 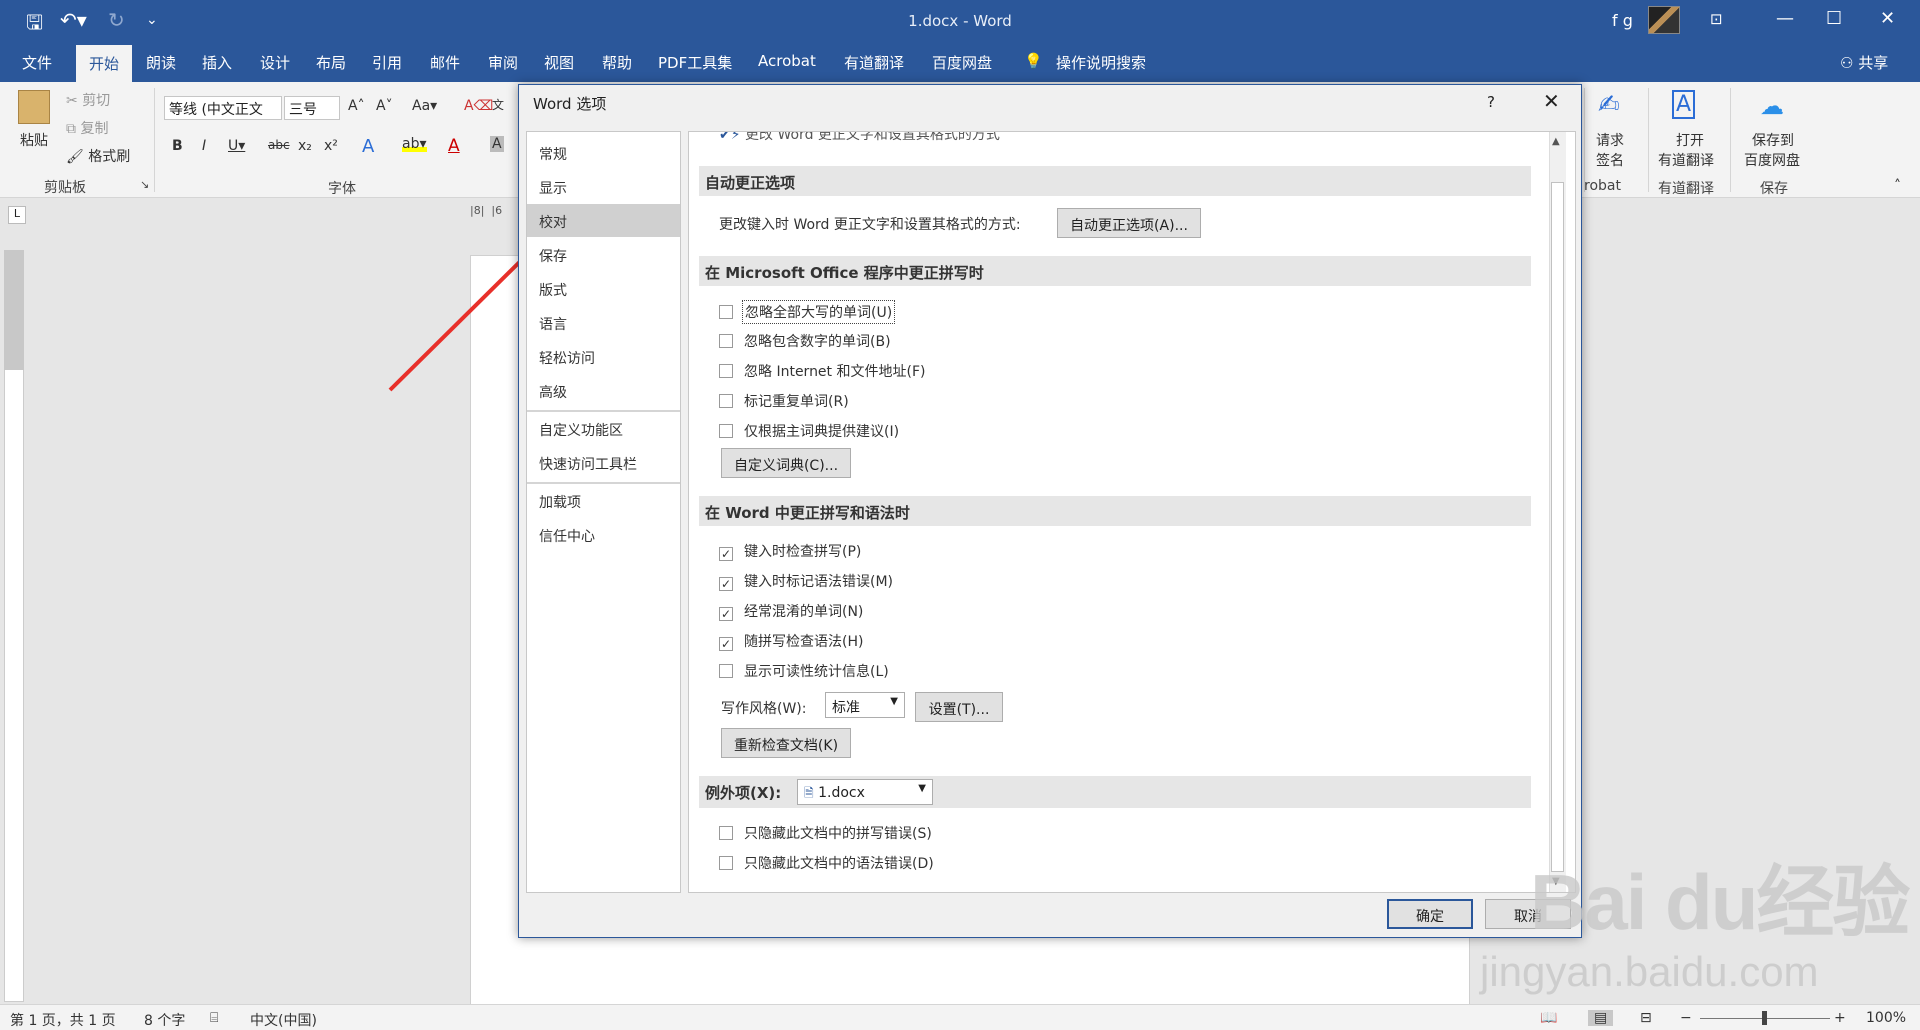 What do you see at coordinates (37, 62) in the screenshot?
I see `tab-file: 文件` at bounding box center [37, 62].